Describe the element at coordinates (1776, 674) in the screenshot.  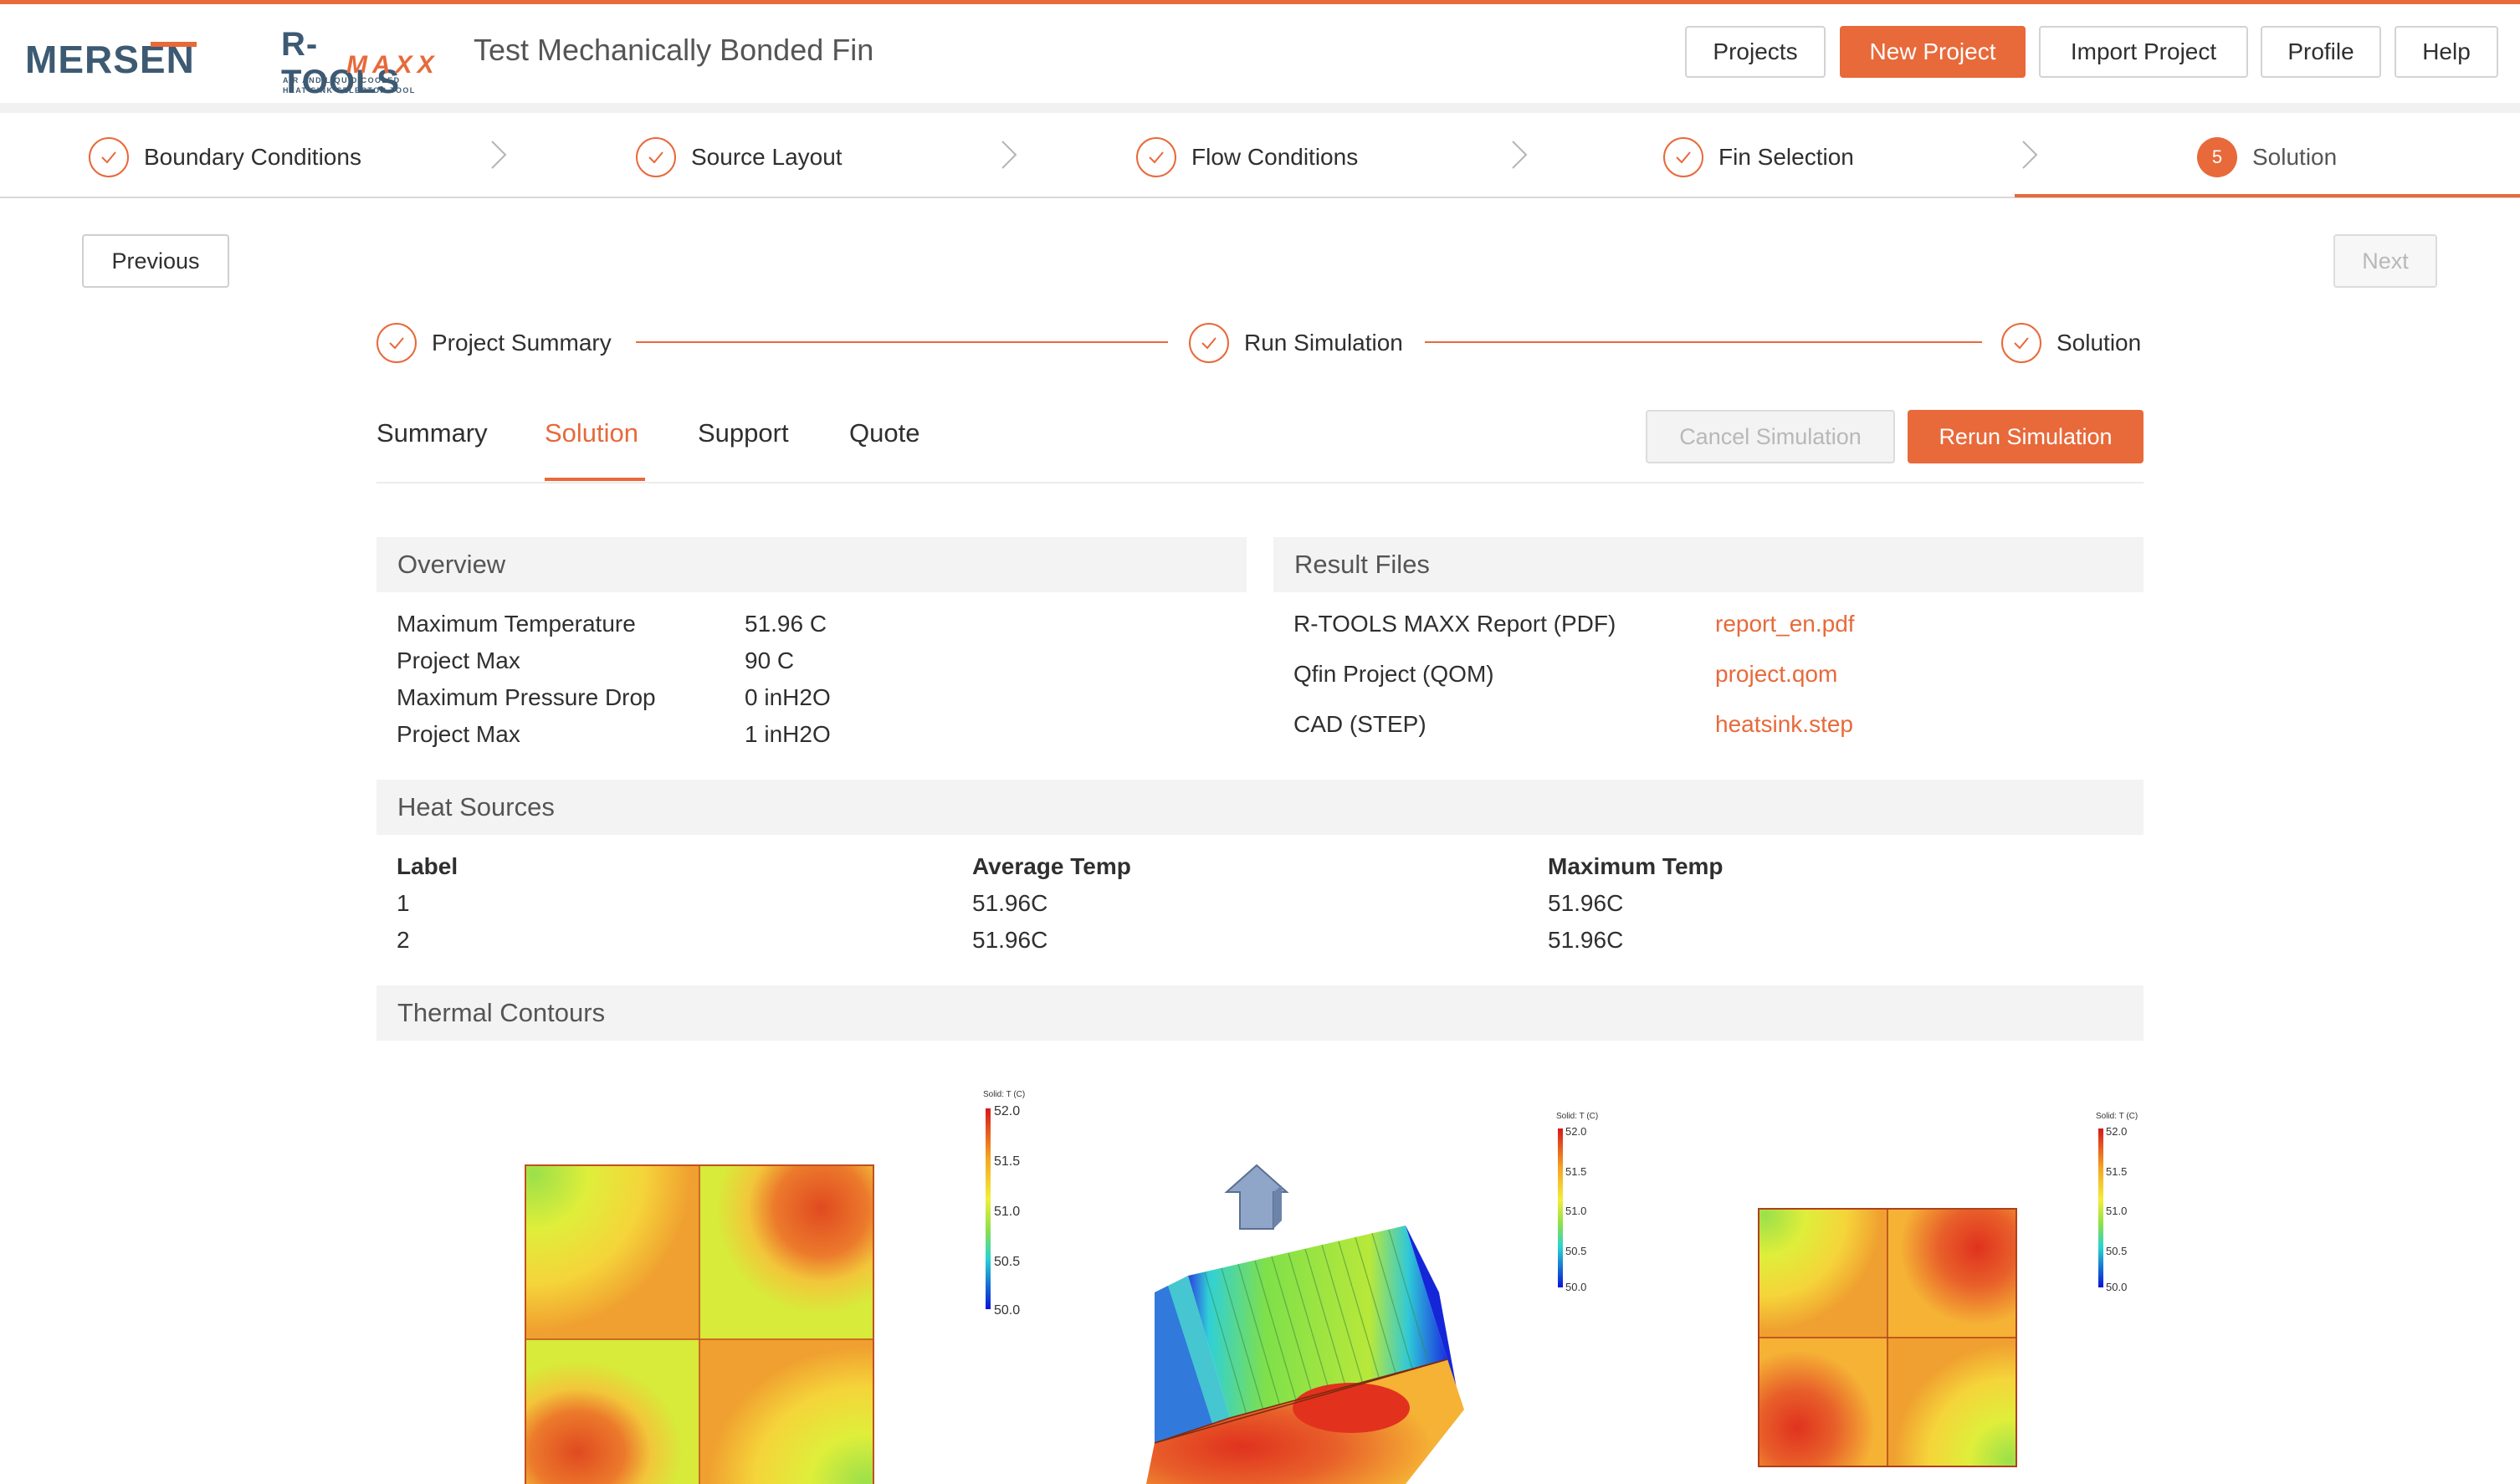
I see `project-qom-link: project.qom` at that location.